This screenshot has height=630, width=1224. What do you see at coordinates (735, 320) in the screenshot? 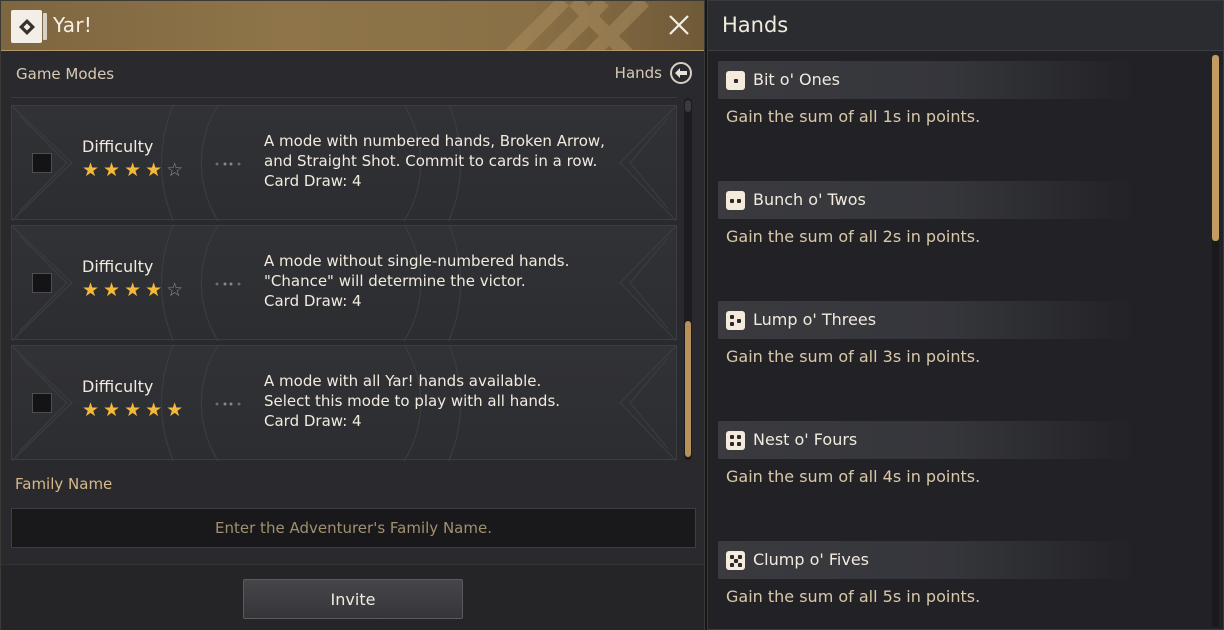
I see `die-three-icon` at bounding box center [735, 320].